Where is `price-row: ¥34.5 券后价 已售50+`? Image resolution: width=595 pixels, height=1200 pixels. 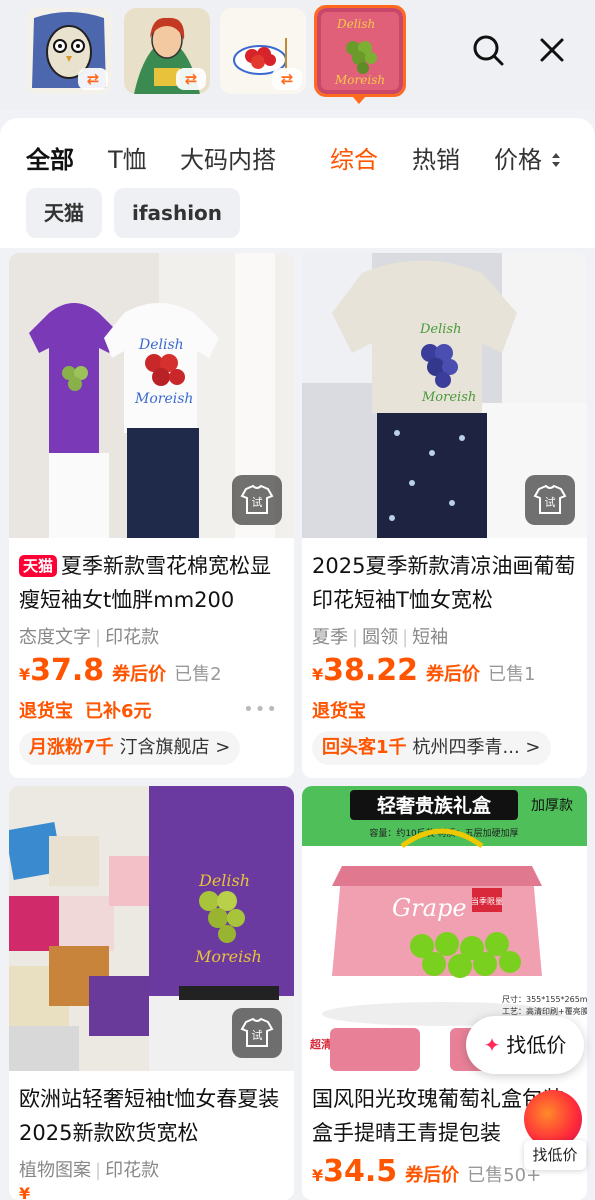 price-row: ¥34.5 券后价 已售50+ is located at coordinates (426, 1171).